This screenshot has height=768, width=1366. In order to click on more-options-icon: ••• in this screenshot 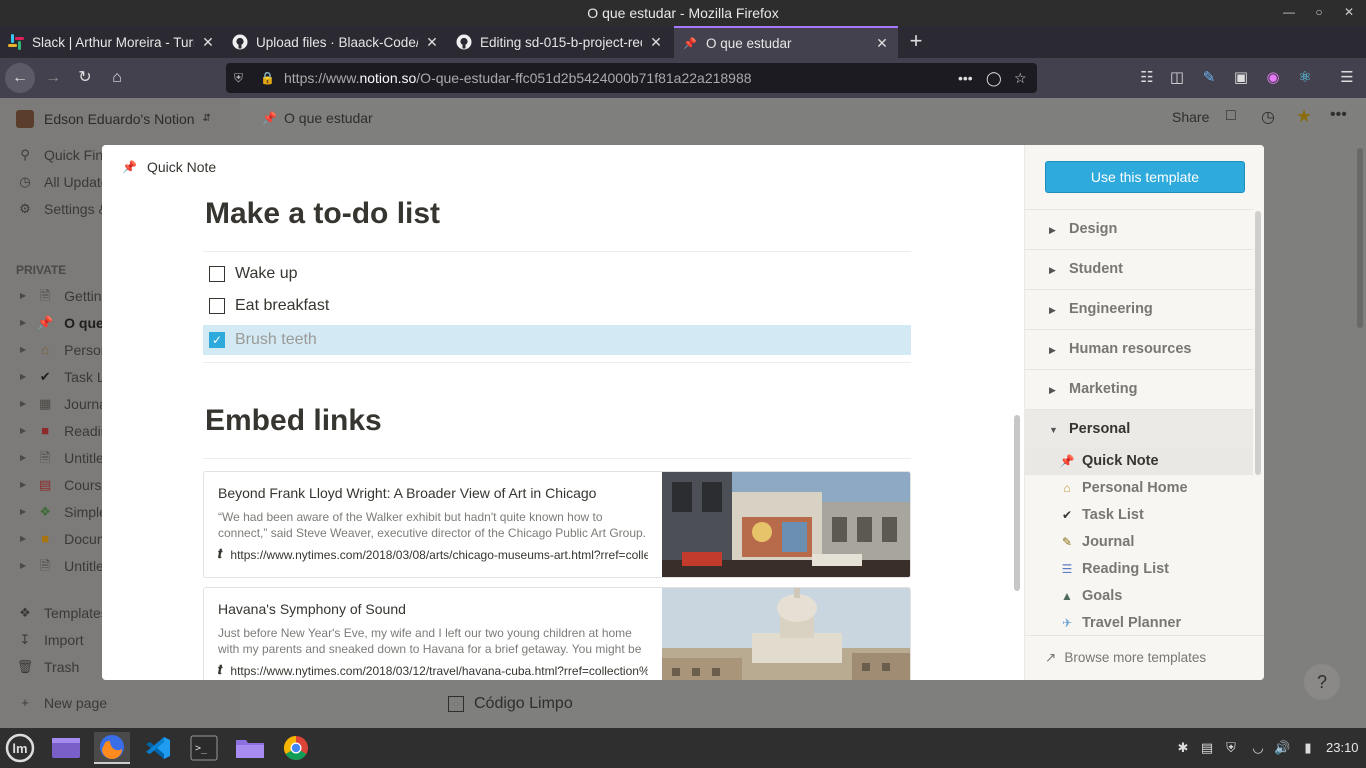, I will do `click(1338, 115)`.